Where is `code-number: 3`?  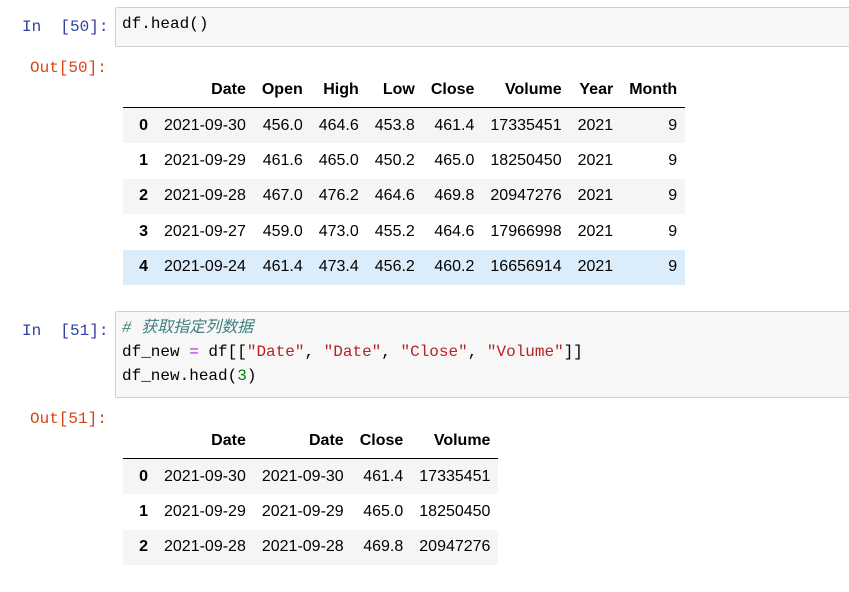 code-number: 3 is located at coordinates (242, 376).